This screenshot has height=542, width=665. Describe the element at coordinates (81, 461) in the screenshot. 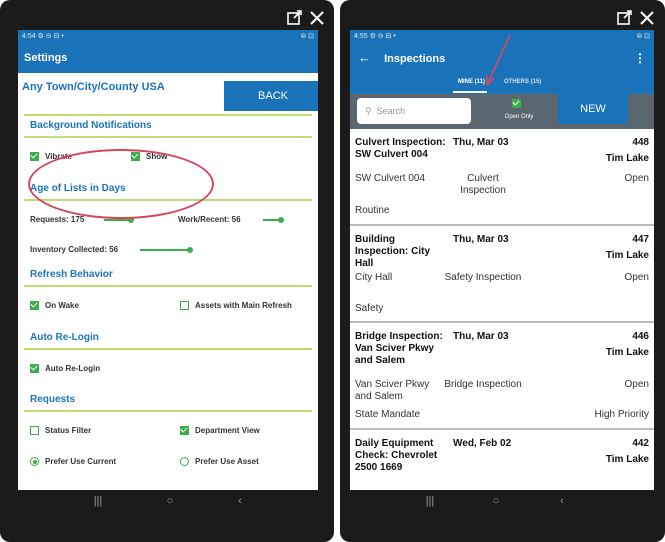

I see `prefer-current-label: Prefer Use Current` at that location.